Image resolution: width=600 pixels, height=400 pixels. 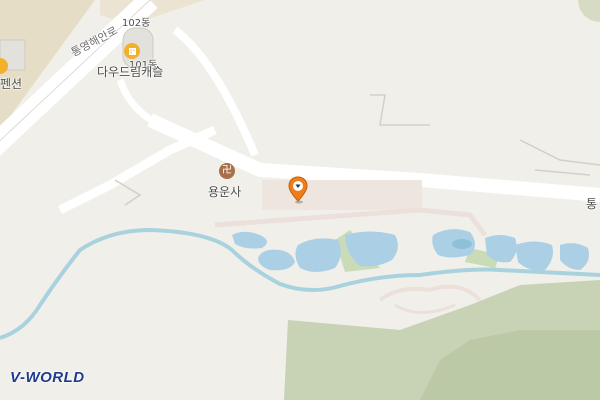 What do you see at coordinates (298, 190) in the screenshot?
I see `location-pin-icon` at bounding box center [298, 190].